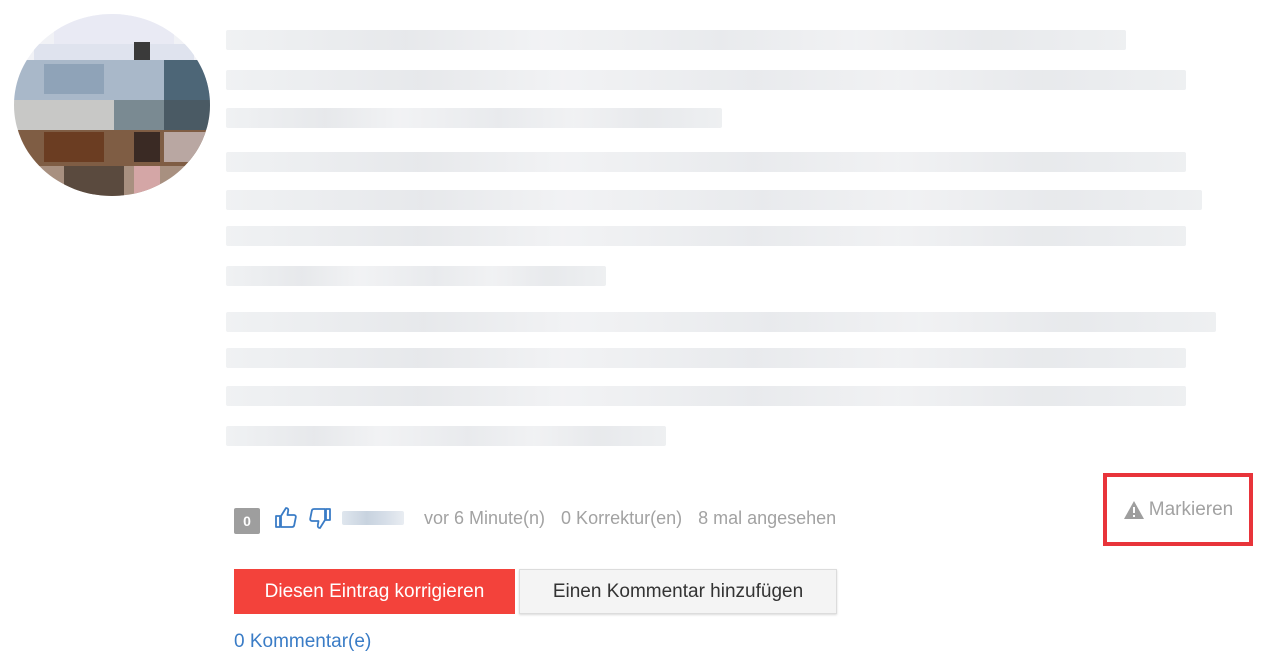 Image resolution: width=1261 pixels, height=665 pixels. What do you see at coordinates (286, 518) in the screenshot?
I see `thumbs-up-icon` at bounding box center [286, 518].